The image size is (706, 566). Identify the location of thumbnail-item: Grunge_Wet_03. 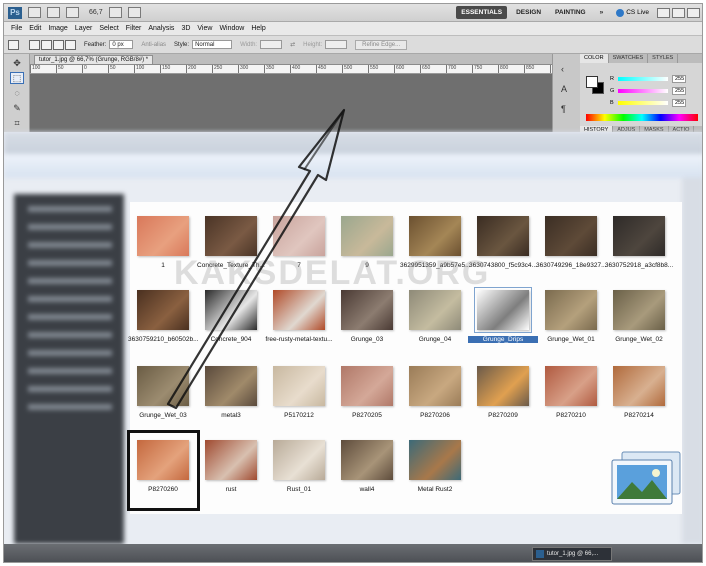
(163, 394).